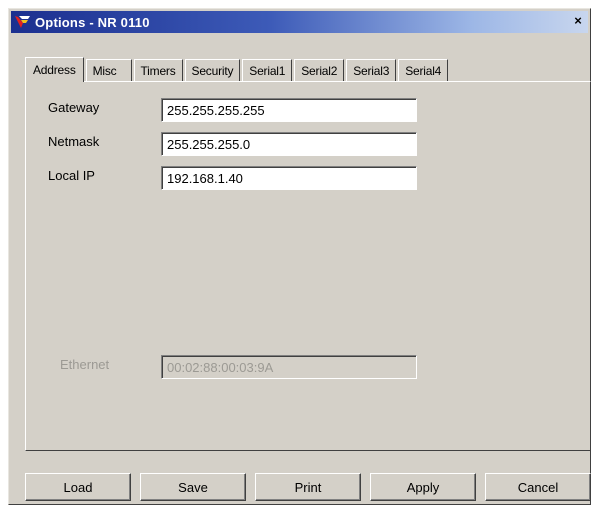 The height and width of the screenshot is (514, 600). I want to click on window-title: Options - NR 0110, so click(92, 22).